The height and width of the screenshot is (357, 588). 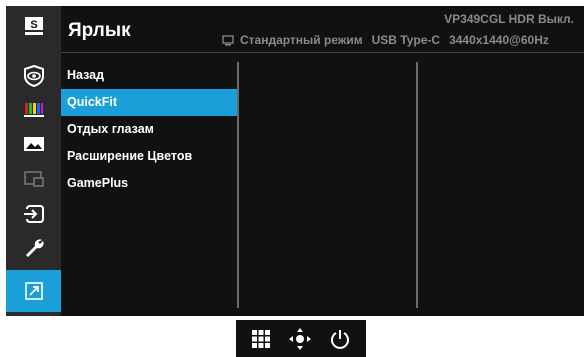 I want to click on sidebar-item-input, so click(x=33, y=214).